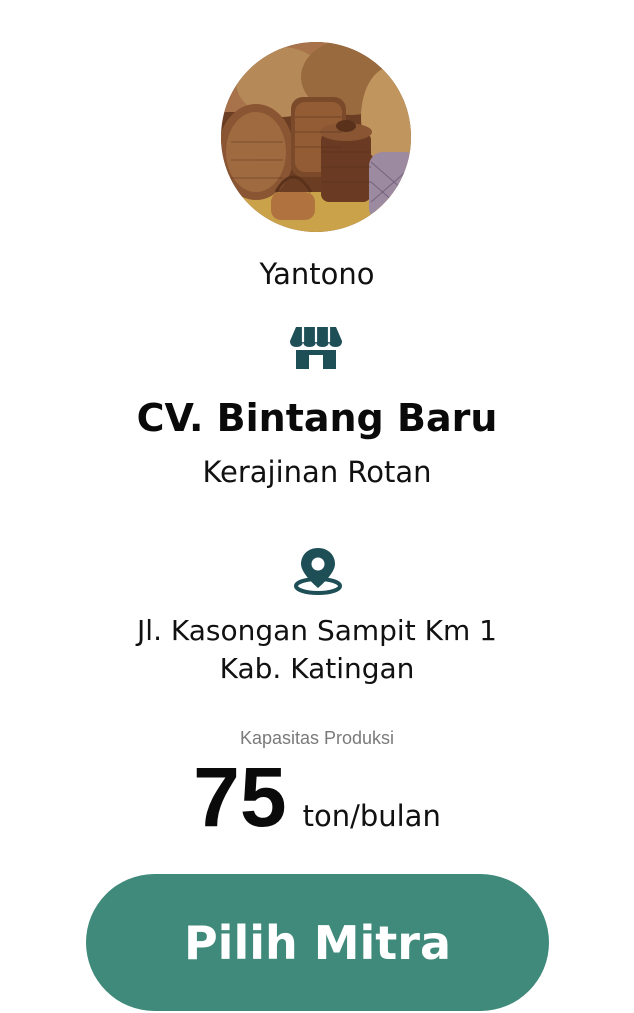  I want to click on choose-partner-button: Pilih Mitra, so click(317, 942).